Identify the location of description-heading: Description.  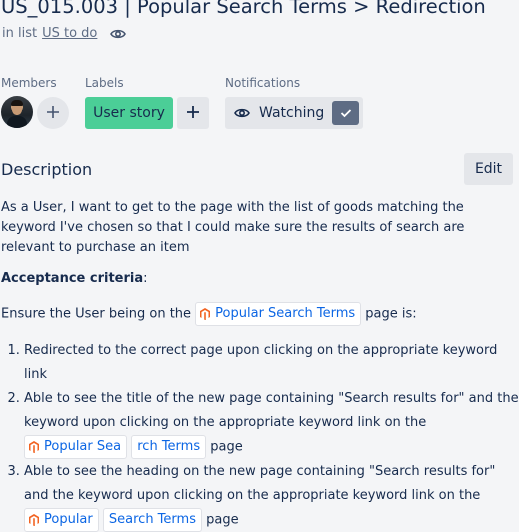
(46, 169).